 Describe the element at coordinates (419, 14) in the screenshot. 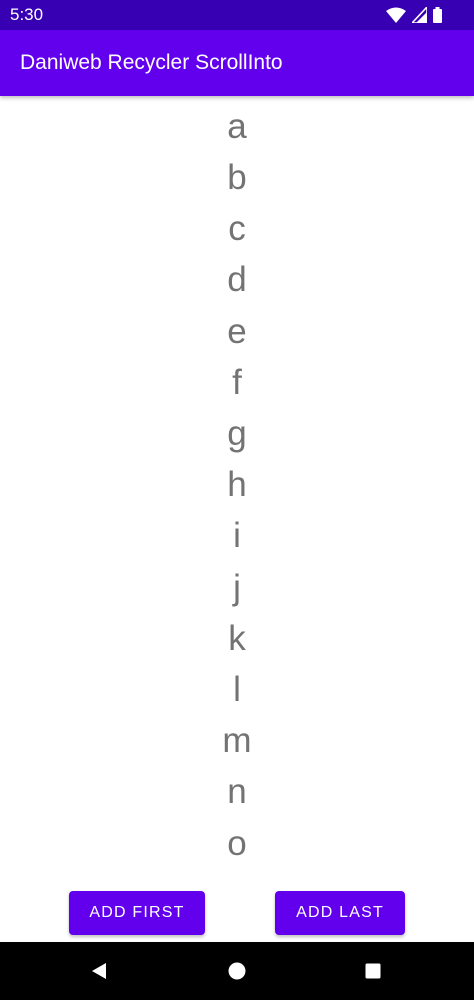

I see `signal-icon` at that location.